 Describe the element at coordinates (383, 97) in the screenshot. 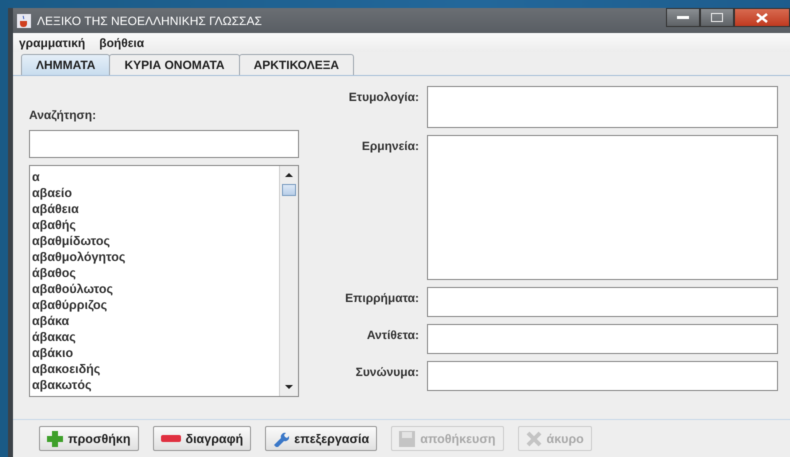

I see `field-label: Ετυμολογία:` at that location.